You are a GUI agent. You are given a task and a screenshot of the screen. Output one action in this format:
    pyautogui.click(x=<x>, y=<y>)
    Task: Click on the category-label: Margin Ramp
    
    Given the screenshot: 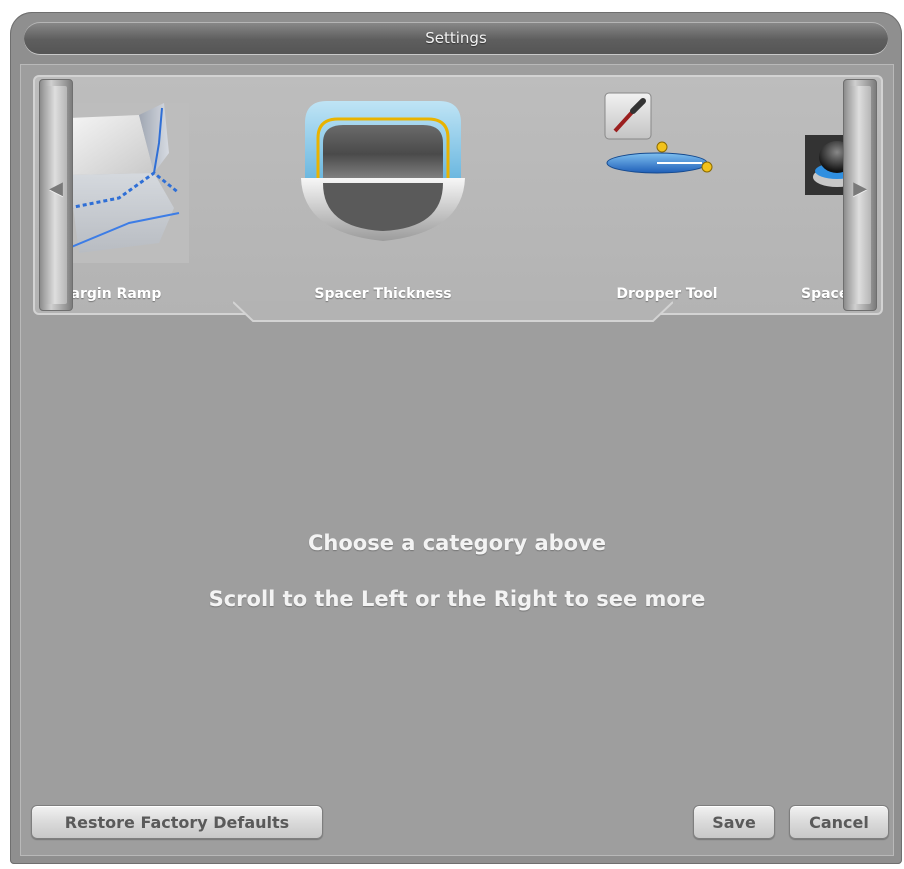 What is the action you would take?
    pyautogui.click(x=115, y=294)
    